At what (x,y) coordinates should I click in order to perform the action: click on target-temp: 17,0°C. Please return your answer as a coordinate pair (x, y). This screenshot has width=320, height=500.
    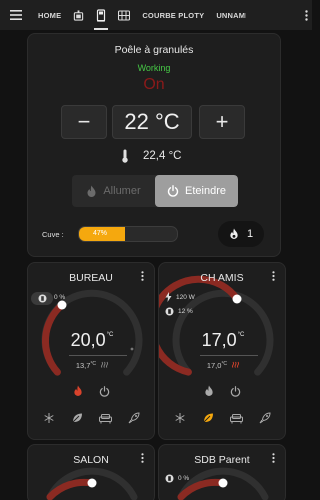
    Looking at the image, I should click on (223, 340).